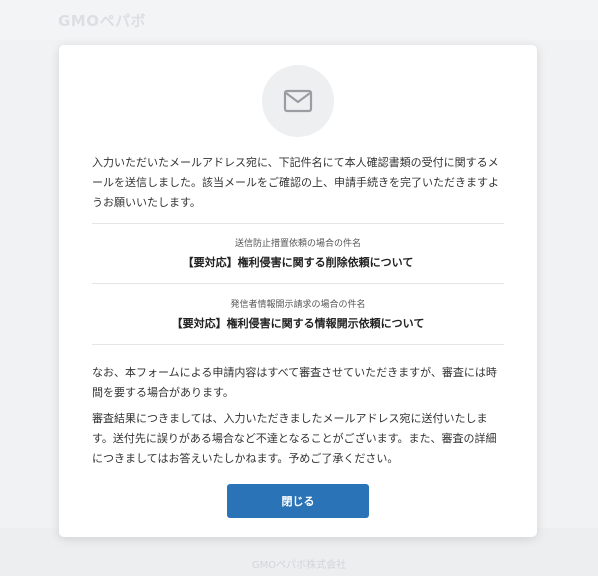  What do you see at coordinates (299, 20) in the screenshot?
I see `background-header: GMOペパボ` at bounding box center [299, 20].